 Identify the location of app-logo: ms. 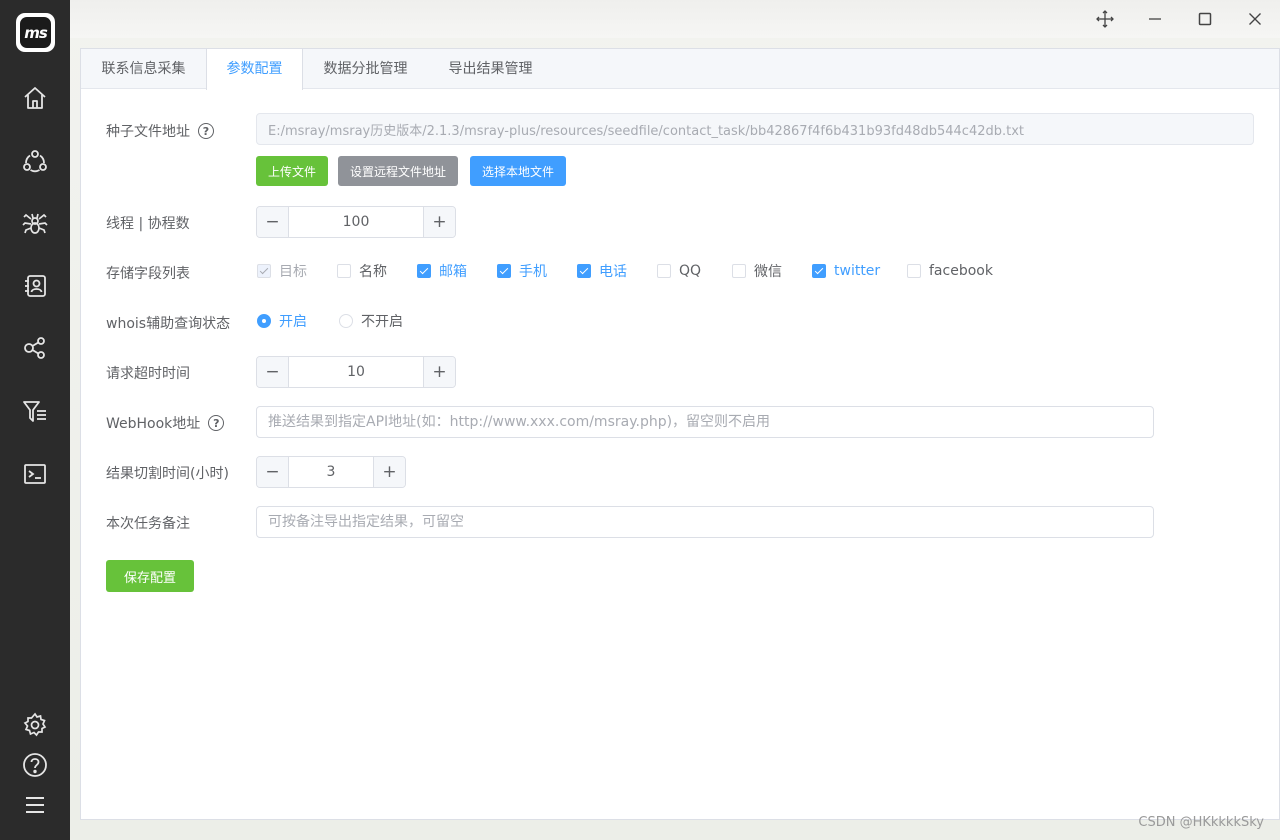
(35, 32).